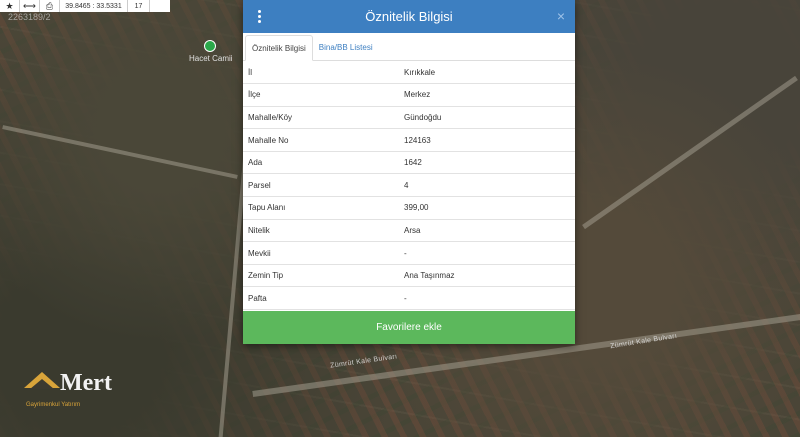  Describe the element at coordinates (259, 230) in the screenshot. I see `attribute-key: Nitelik` at that location.